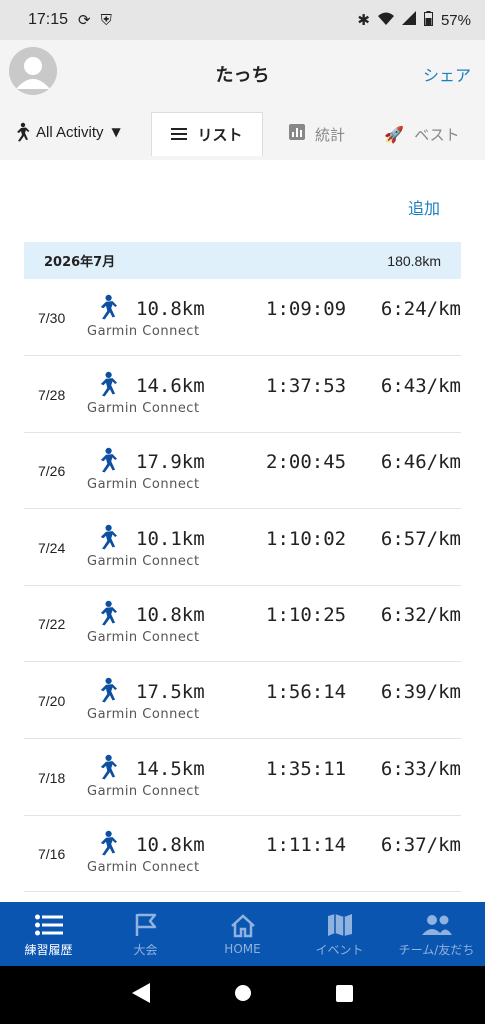 The width and height of the screenshot is (485, 1024). Describe the element at coordinates (80, 262) in the screenshot. I see `month-label: 2026年7月` at that location.